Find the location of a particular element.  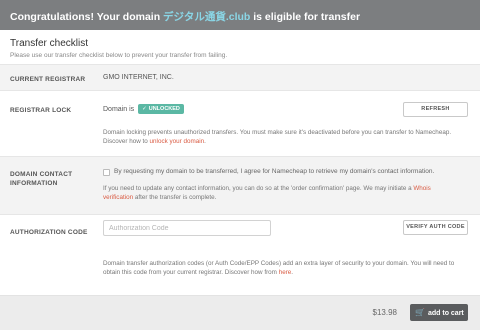

current-registrar-label: CURRENT REGISTRAR is located at coordinates (48, 79).